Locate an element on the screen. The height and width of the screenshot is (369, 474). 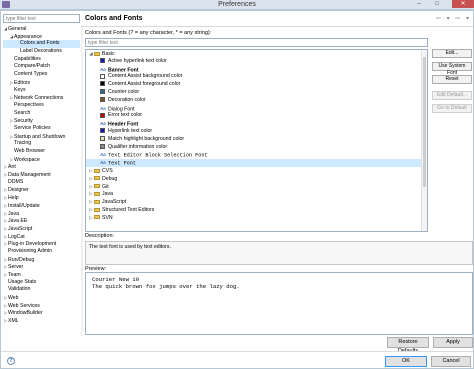
item-label: Active hyperlink text color is located at coordinates (137, 60).